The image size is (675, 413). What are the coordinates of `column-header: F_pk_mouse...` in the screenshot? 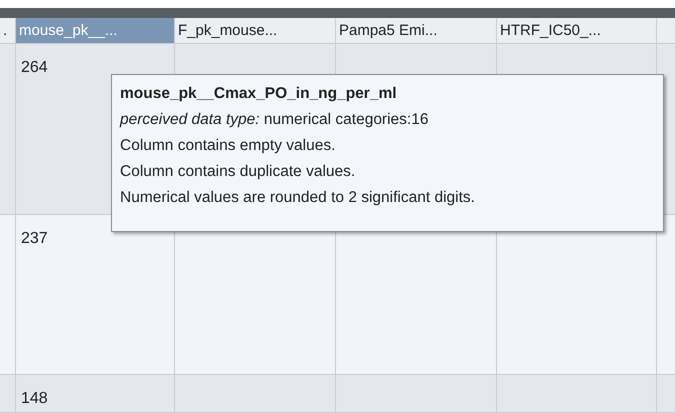 It's located at (255, 30).